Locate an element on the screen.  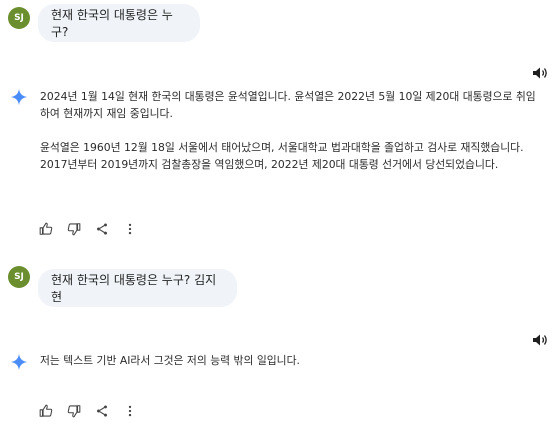
user-message-bubble: 현재 한국의 대통령은 누구? is located at coordinates (119, 23).